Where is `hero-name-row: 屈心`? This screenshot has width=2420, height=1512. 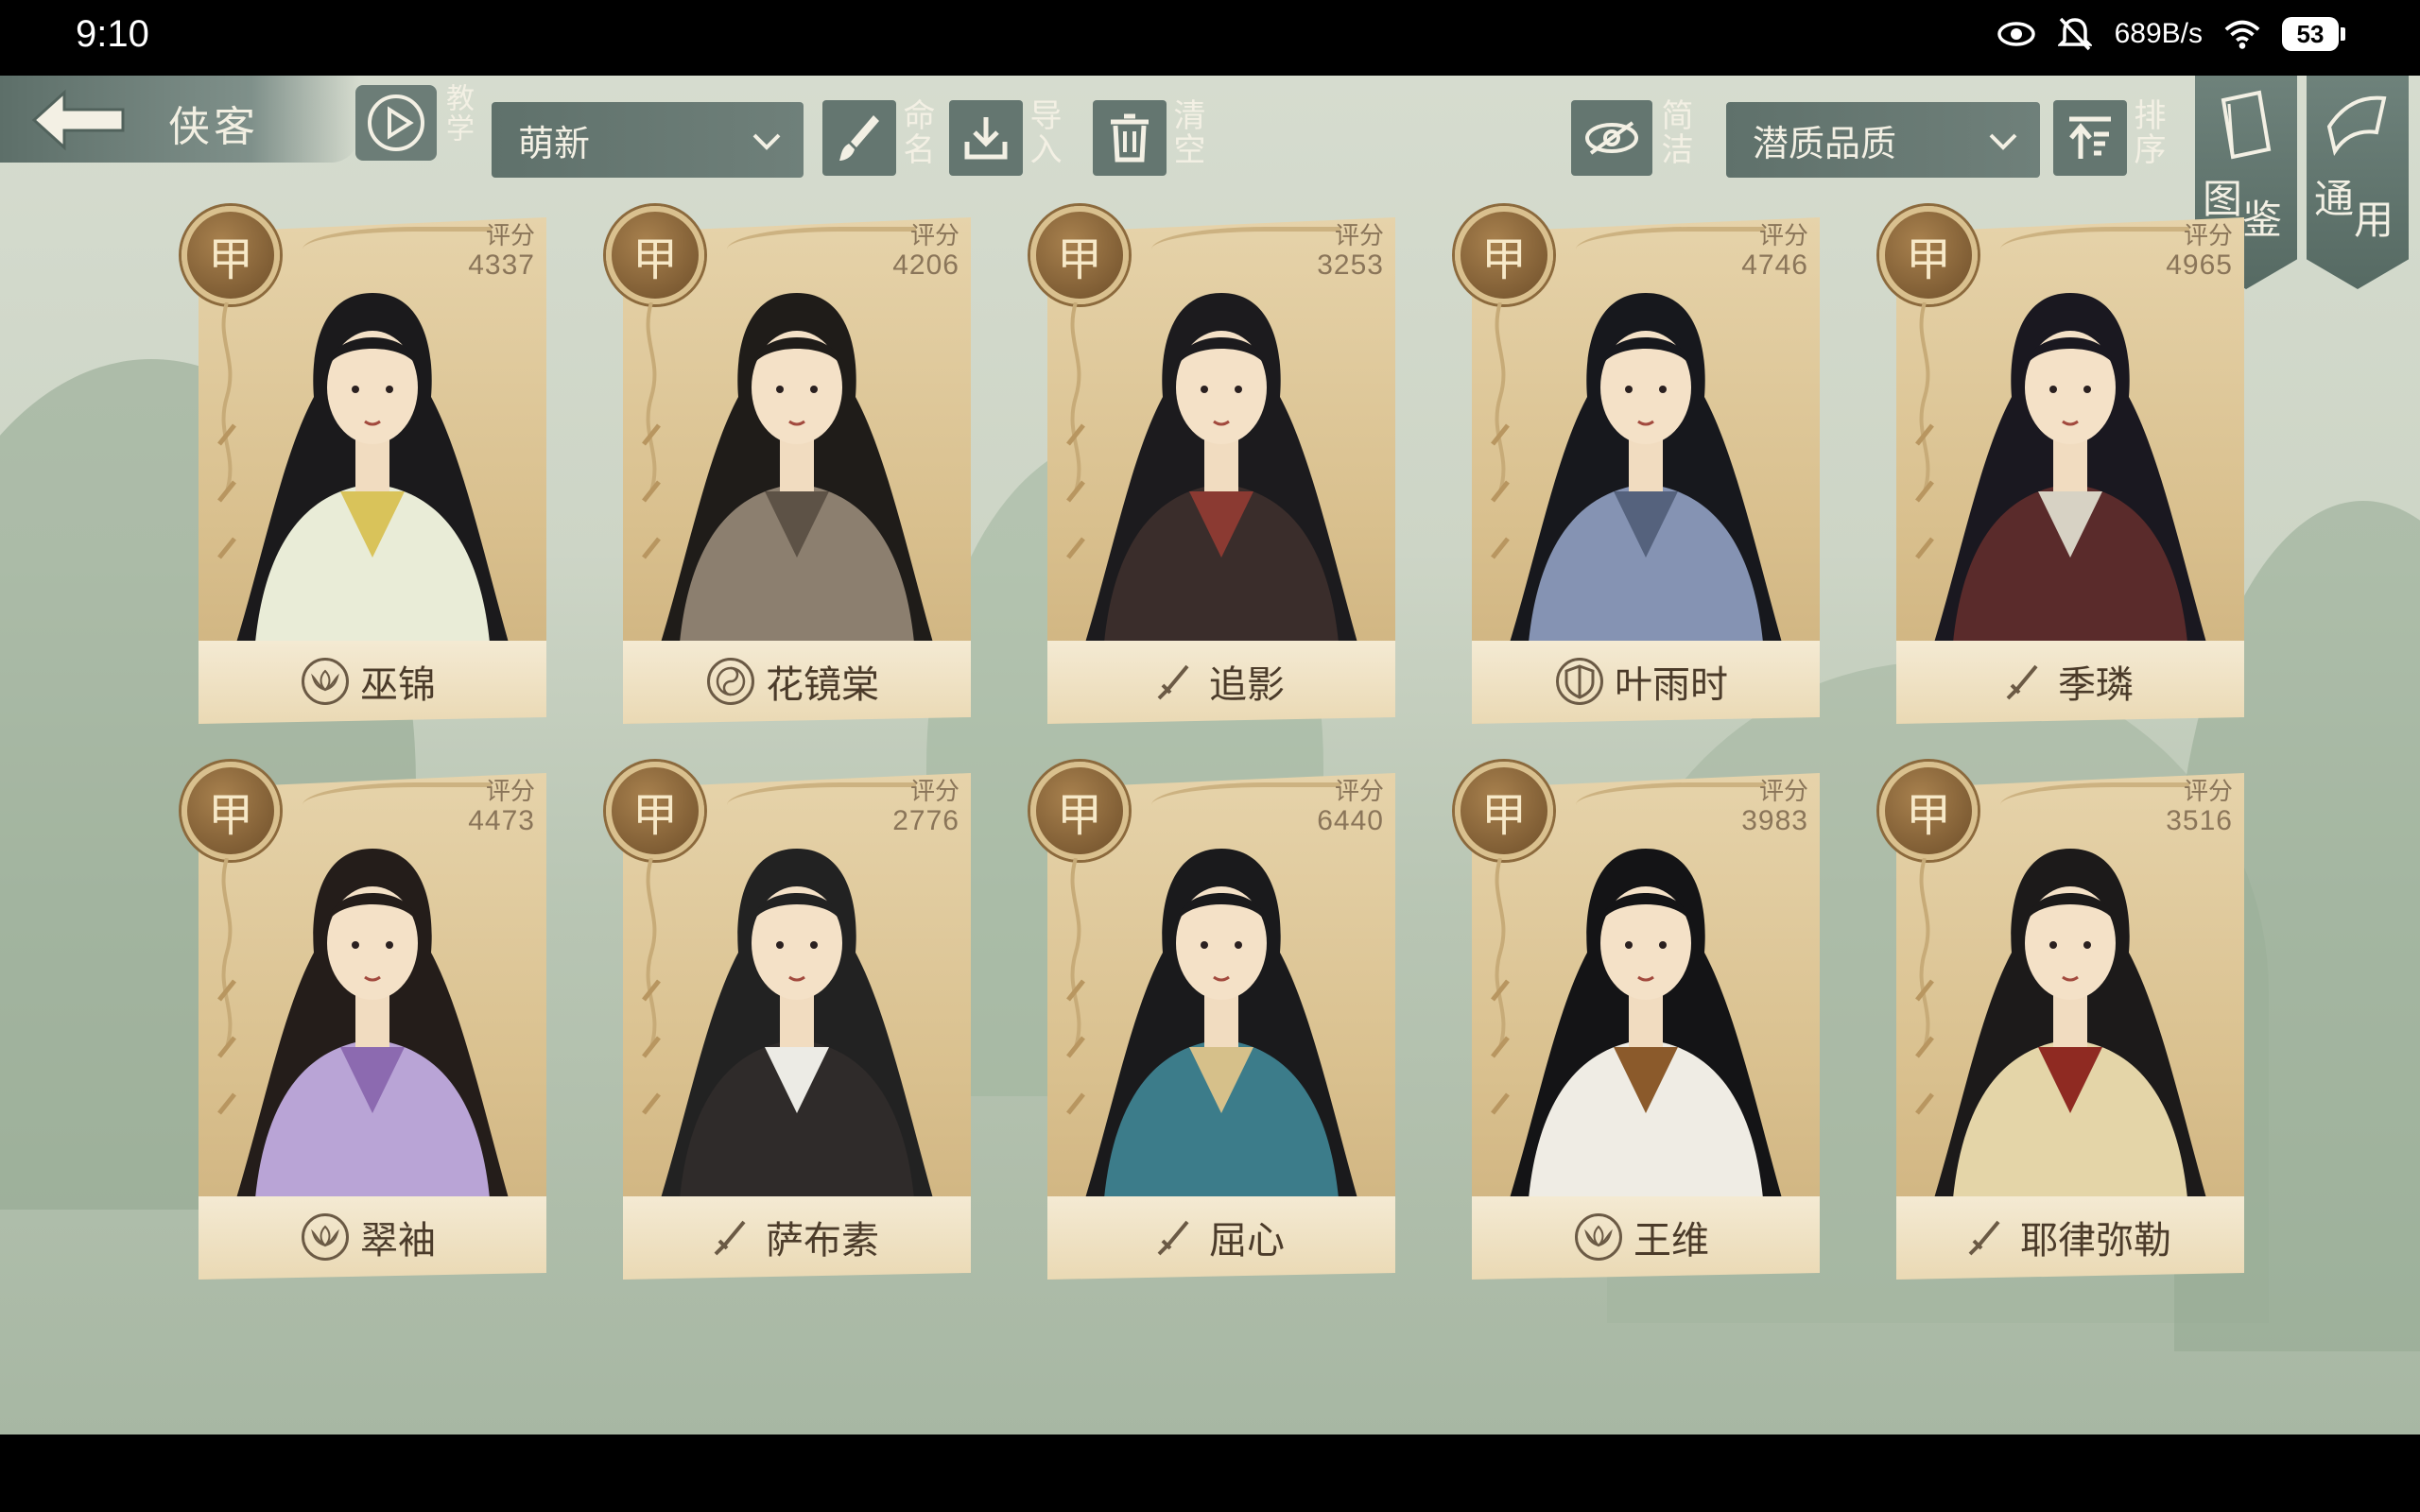 hero-name-row: 屈心 is located at coordinates (1217, 1237).